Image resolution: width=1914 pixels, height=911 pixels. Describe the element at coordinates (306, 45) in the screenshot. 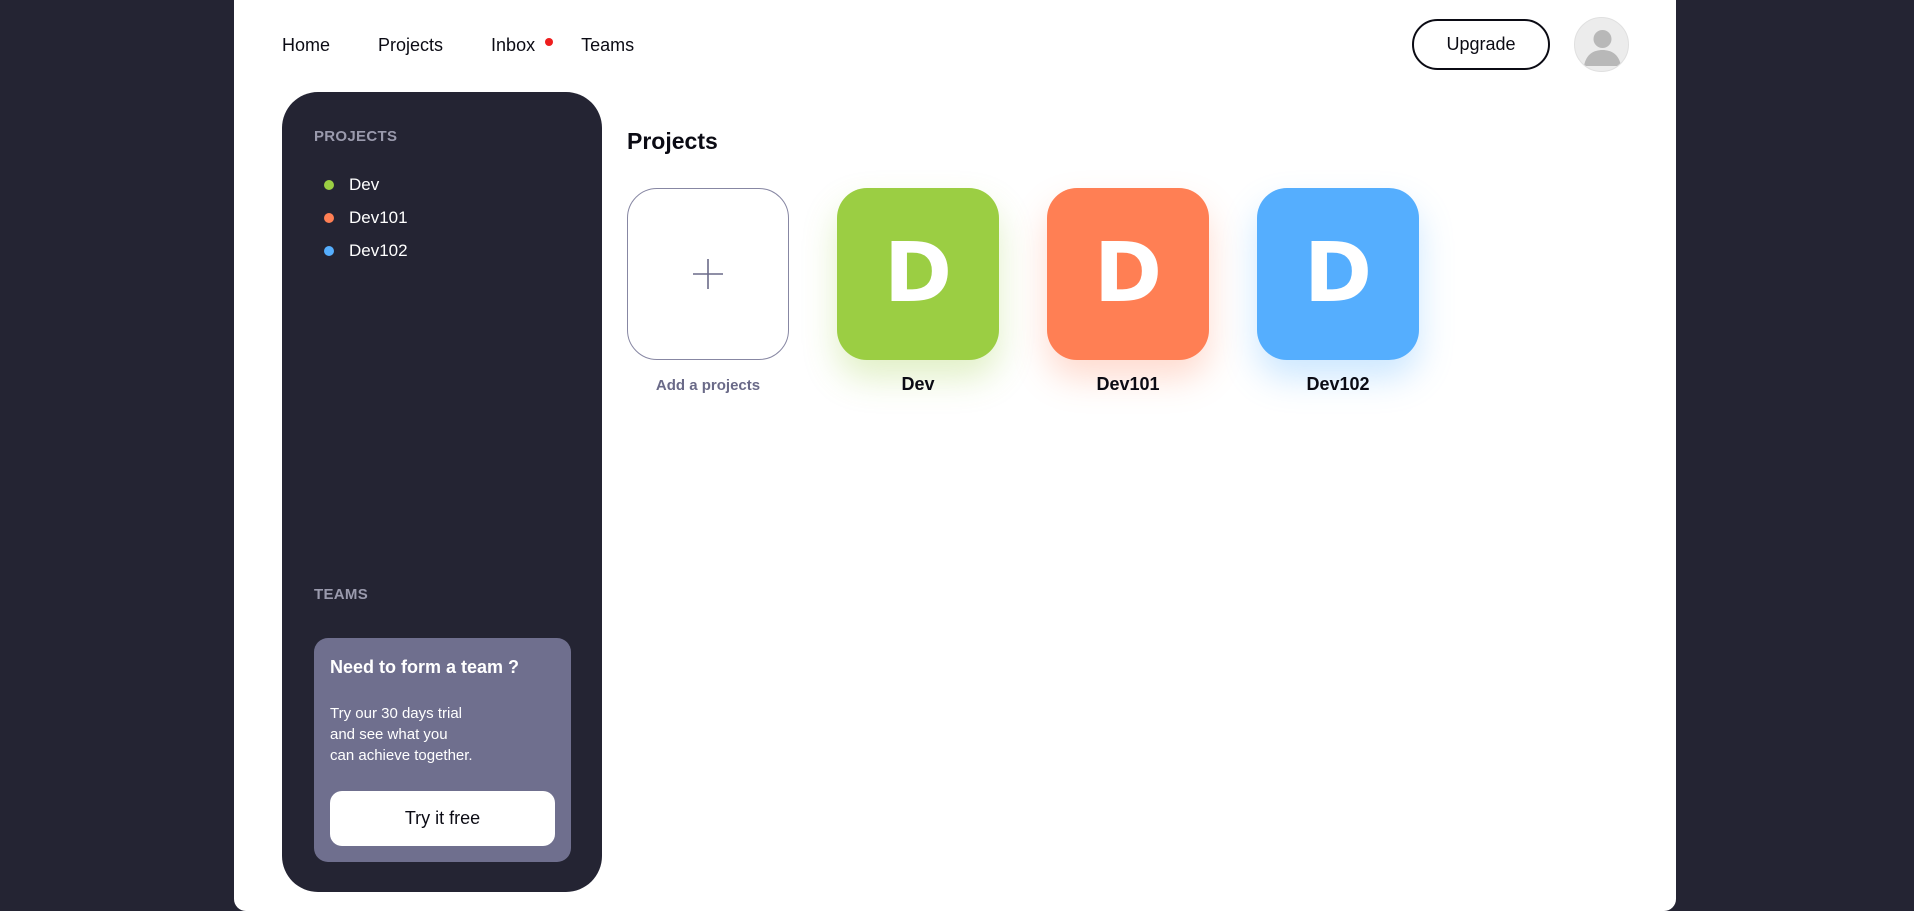

I see `nav-home: Home` at that location.